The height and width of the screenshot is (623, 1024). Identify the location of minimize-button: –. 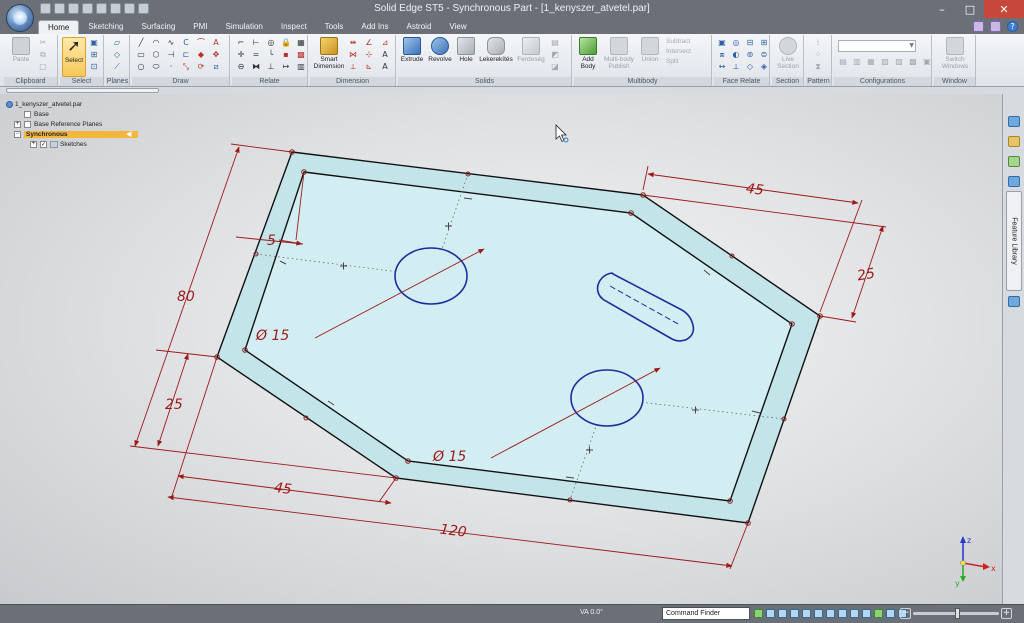
(942, 9).